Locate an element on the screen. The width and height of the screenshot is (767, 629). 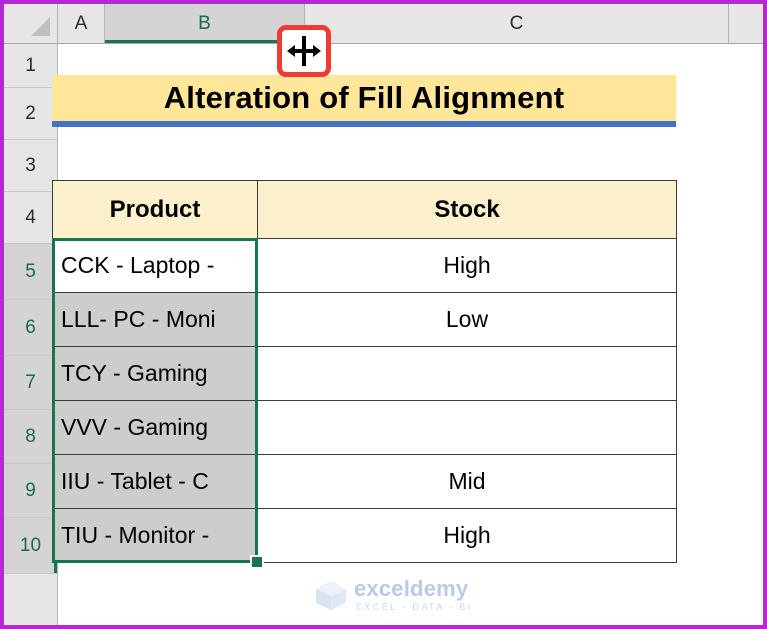
column-header-c-label: C is located at coordinates (516, 23).